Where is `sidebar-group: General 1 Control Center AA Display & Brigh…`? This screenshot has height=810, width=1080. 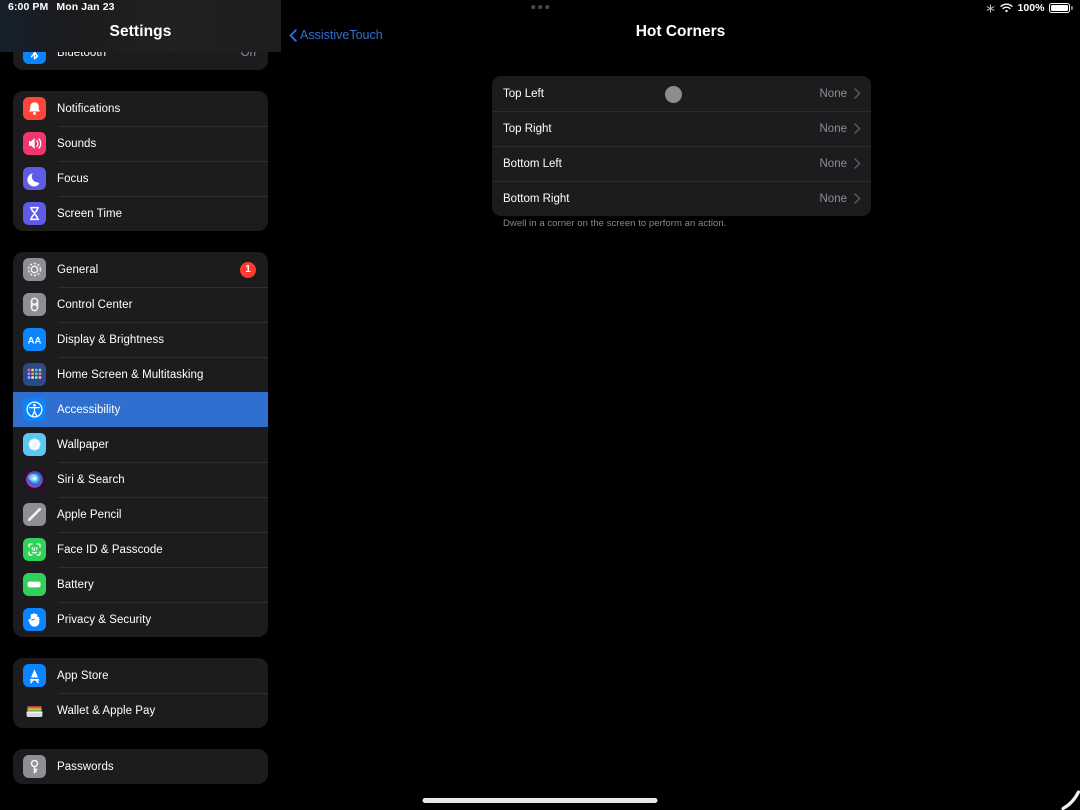 sidebar-group: General 1 Control Center AA Display & Brigh… is located at coordinates (140, 444).